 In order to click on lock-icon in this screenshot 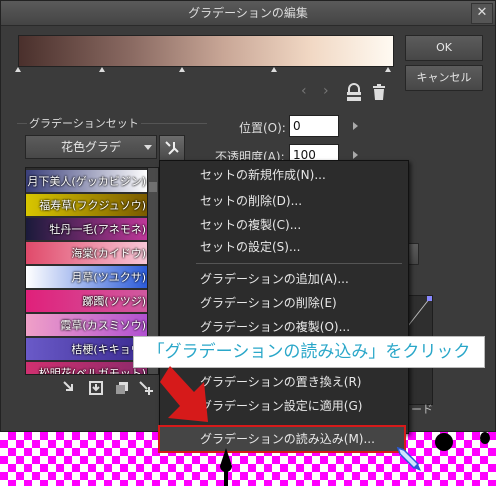, I will do `click(354, 93)`.